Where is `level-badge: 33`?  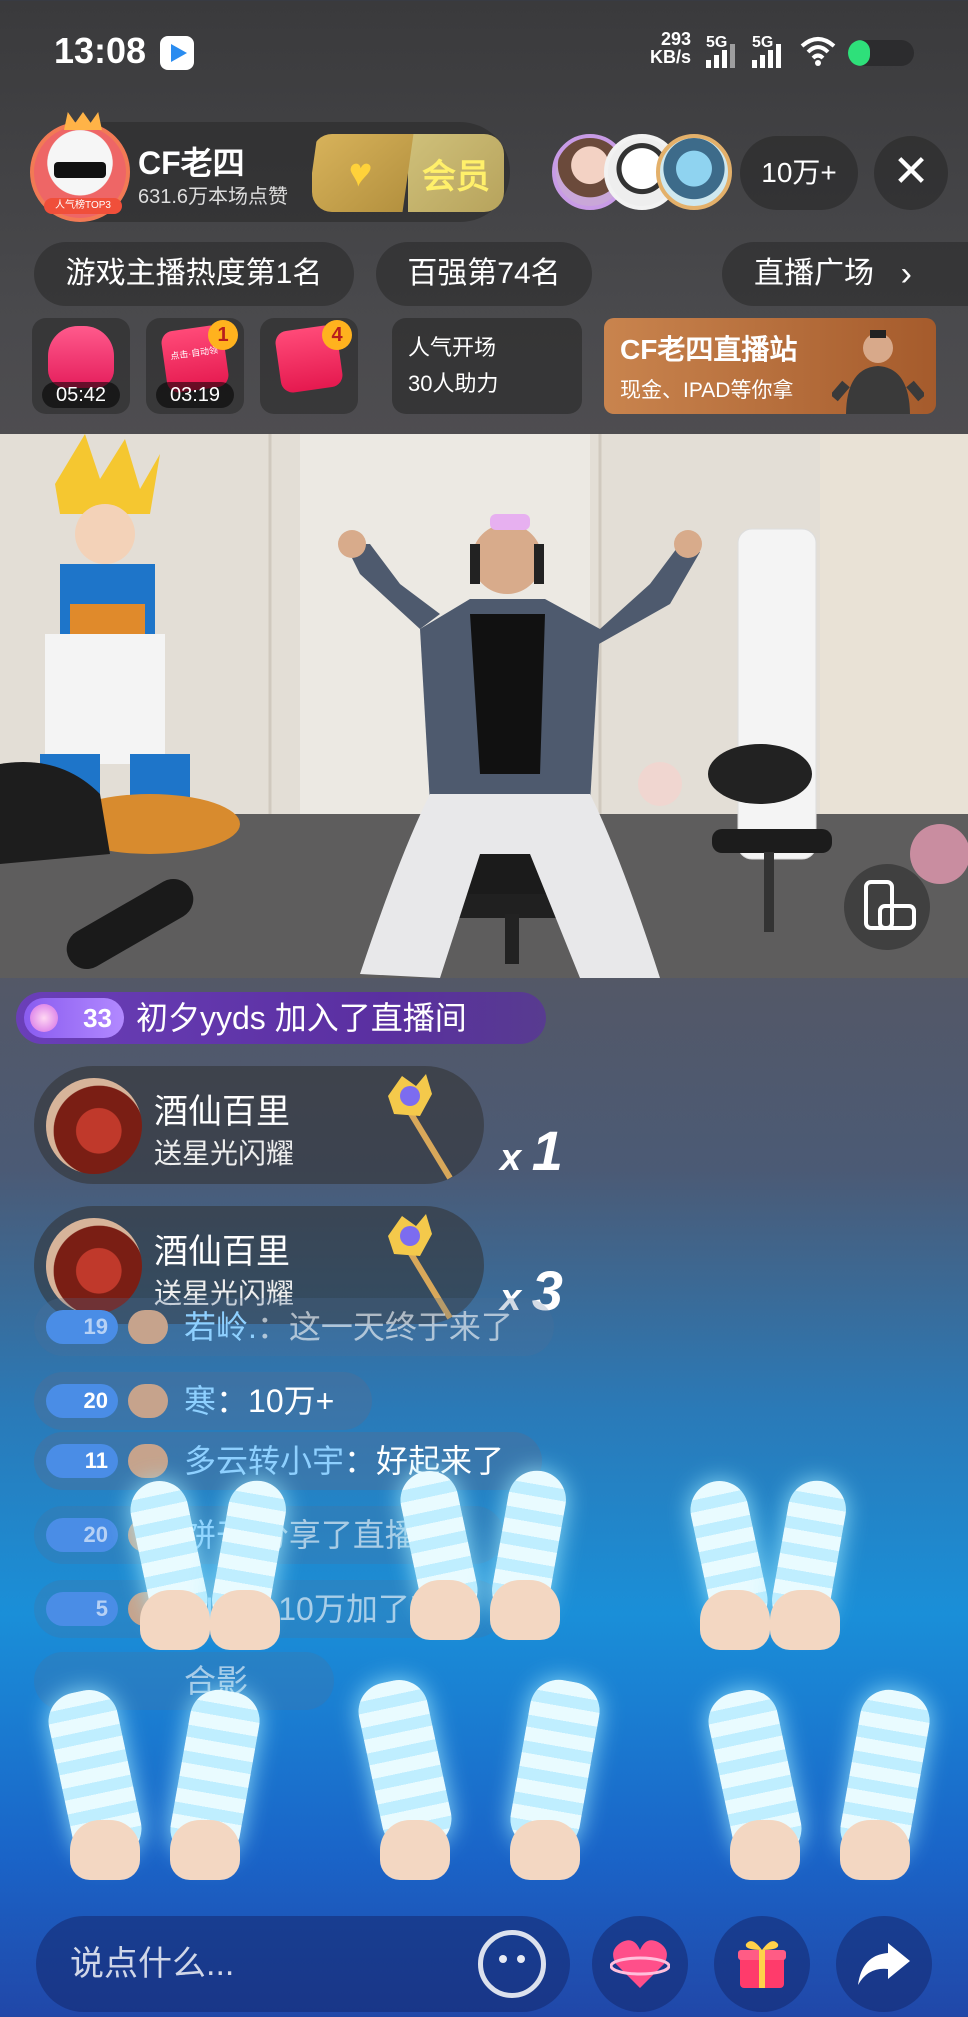
level-badge: 33 is located at coordinates (74, 1018).